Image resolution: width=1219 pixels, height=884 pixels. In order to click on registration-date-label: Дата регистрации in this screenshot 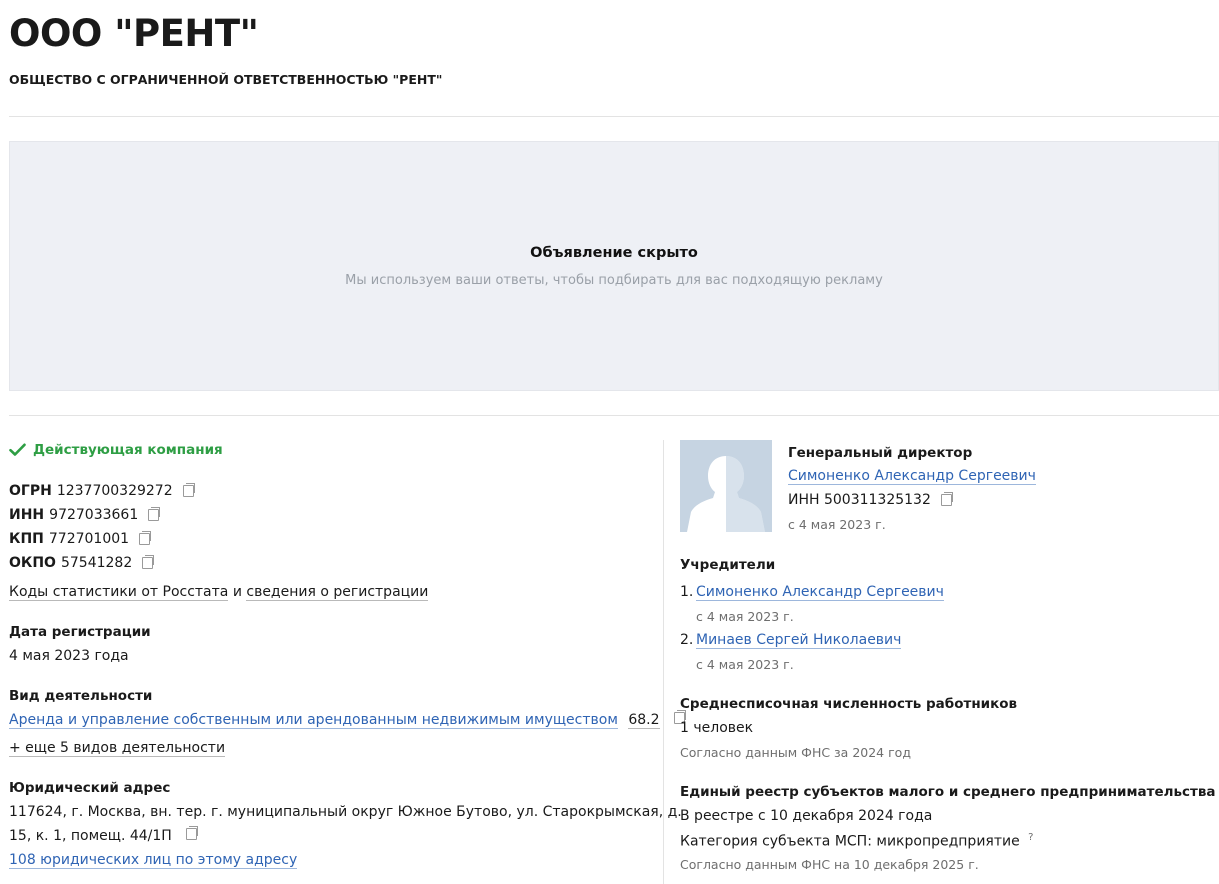, I will do `click(80, 632)`.